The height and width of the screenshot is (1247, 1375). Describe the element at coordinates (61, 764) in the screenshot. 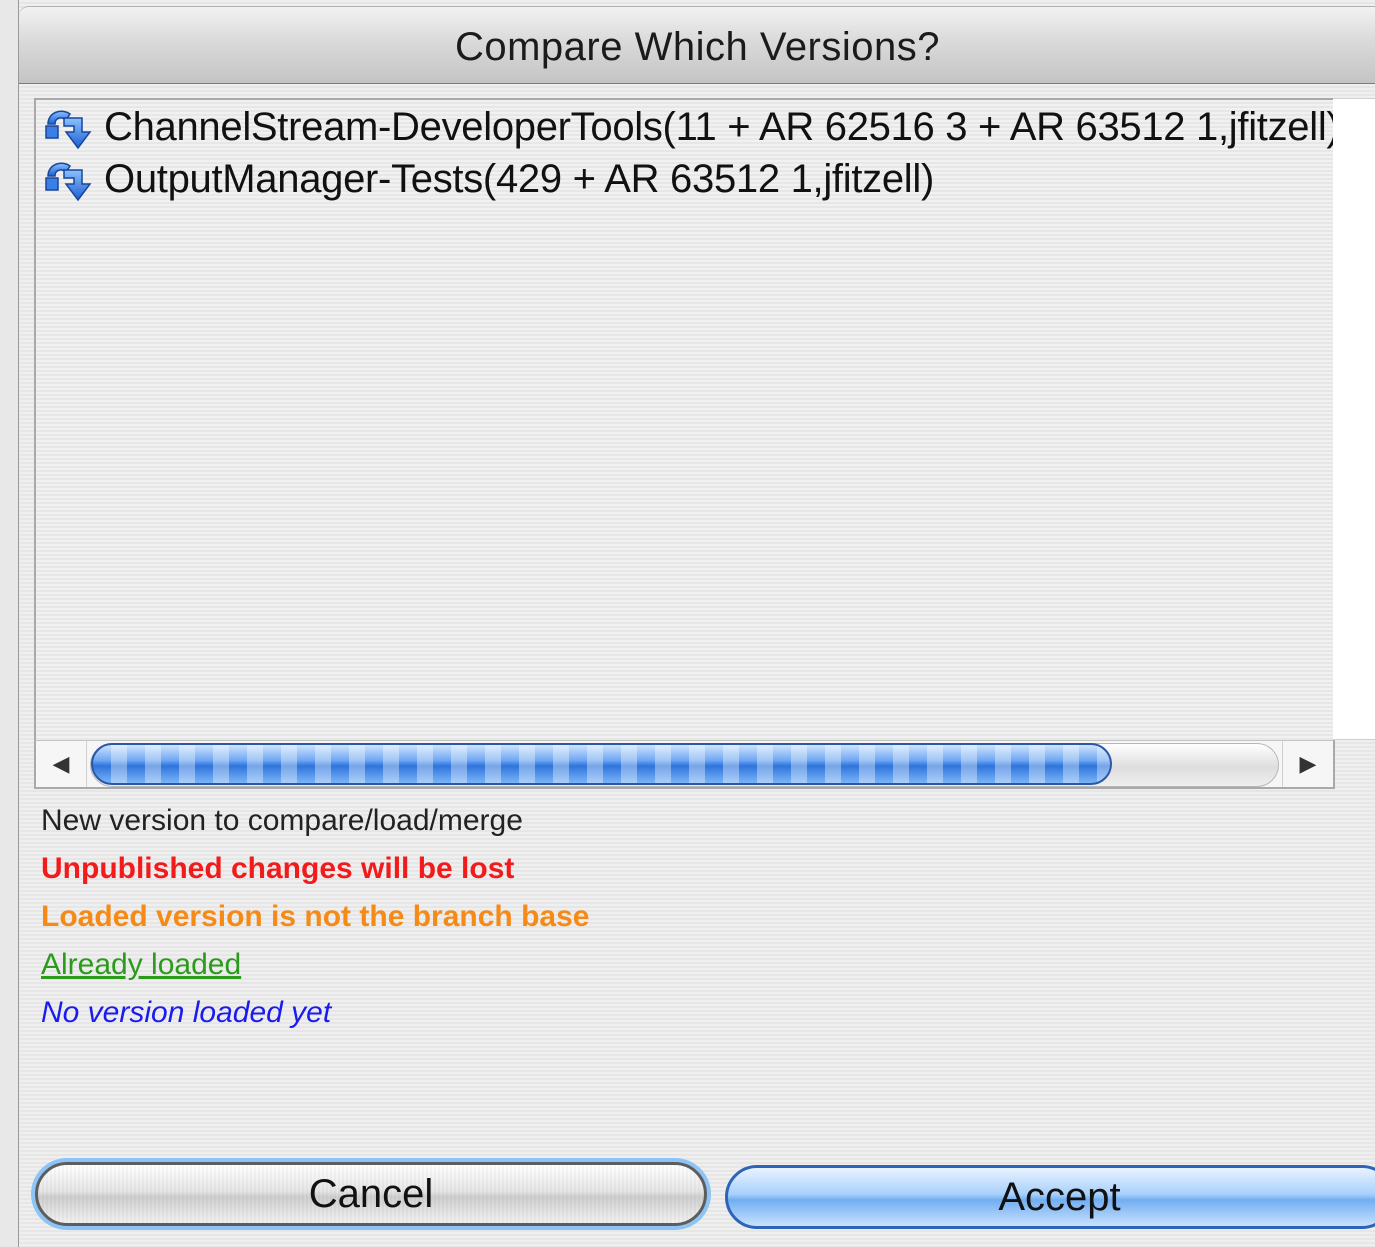

I see `scroll-left-arrow-icon: ◀` at that location.